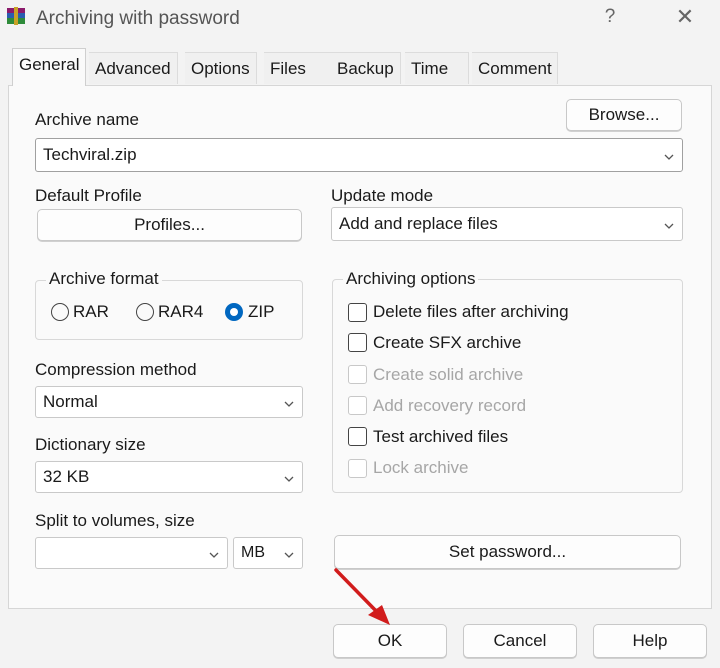 The image size is (720, 668). I want to click on winrar-app-icon, so click(16, 16).